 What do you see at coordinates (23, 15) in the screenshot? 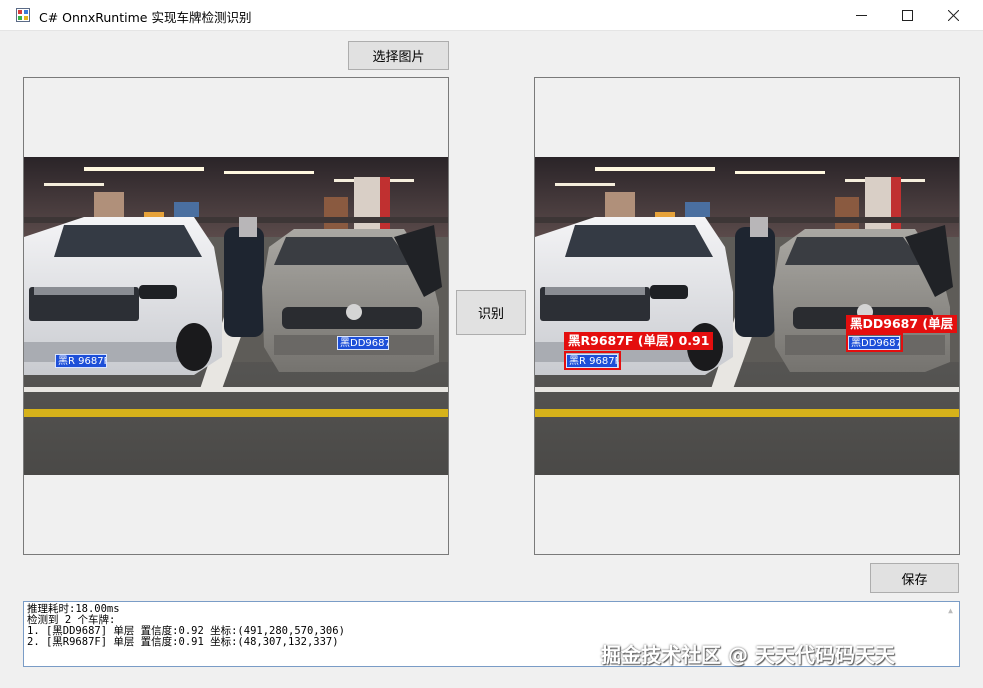
I see `app-form-icon` at bounding box center [23, 15].